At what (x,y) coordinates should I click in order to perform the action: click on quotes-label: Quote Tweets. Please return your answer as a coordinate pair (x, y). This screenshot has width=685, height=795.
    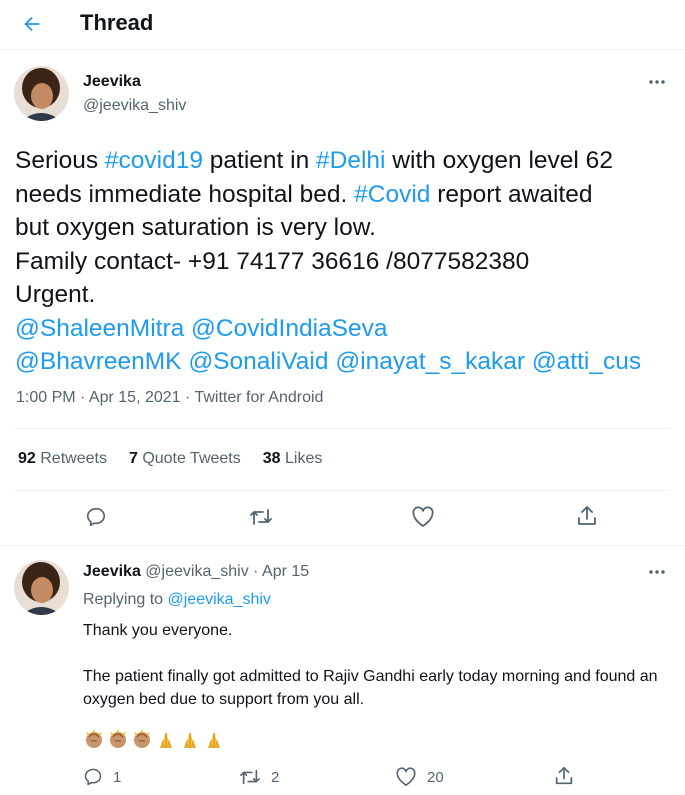
    Looking at the image, I should click on (191, 458).